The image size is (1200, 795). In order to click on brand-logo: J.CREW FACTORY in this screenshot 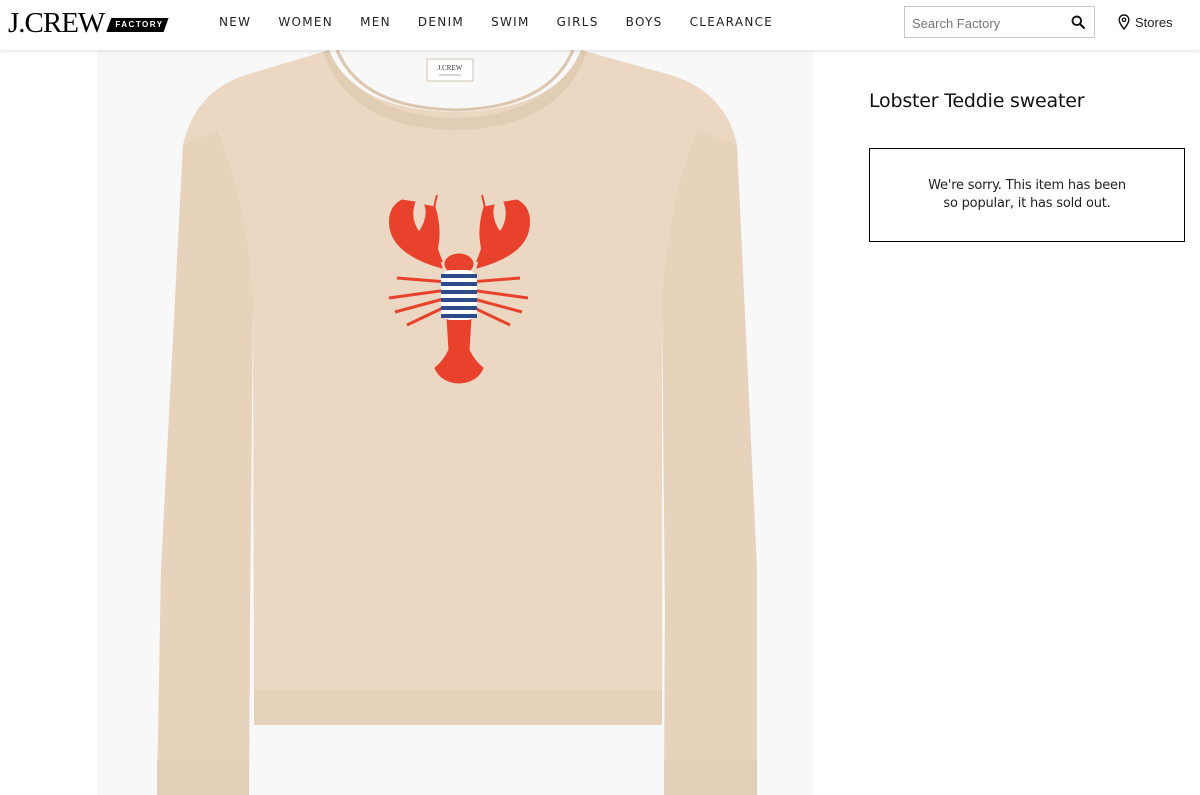, I will do `click(88, 23)`.